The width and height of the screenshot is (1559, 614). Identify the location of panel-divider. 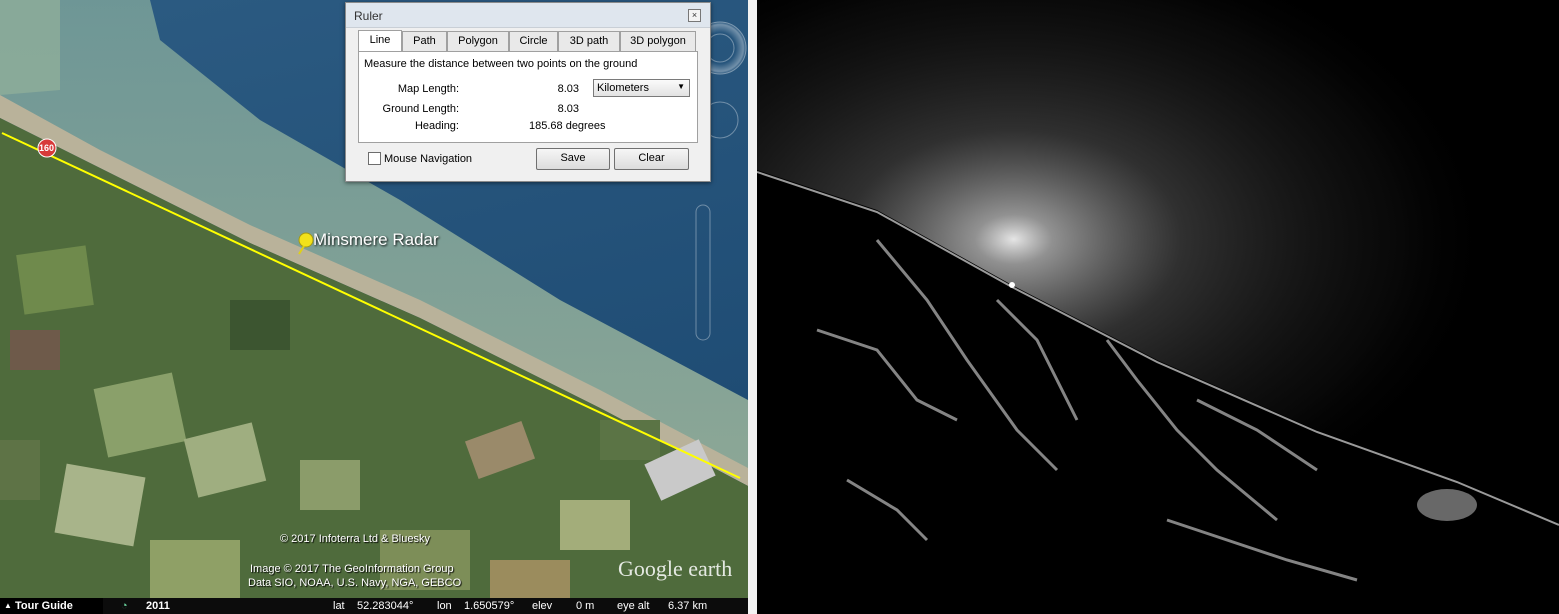
(752, 307).